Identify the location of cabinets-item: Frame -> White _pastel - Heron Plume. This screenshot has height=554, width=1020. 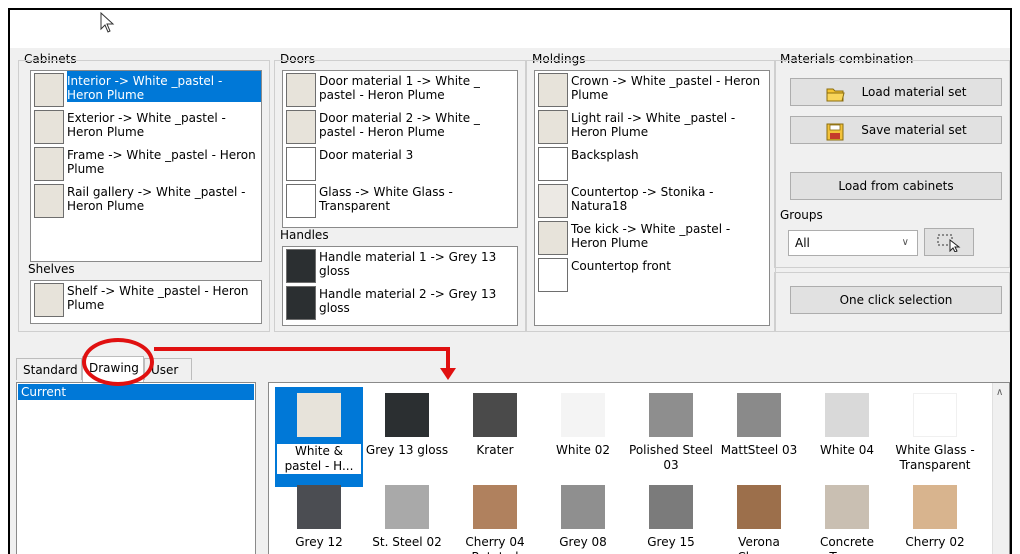
(146, 163).